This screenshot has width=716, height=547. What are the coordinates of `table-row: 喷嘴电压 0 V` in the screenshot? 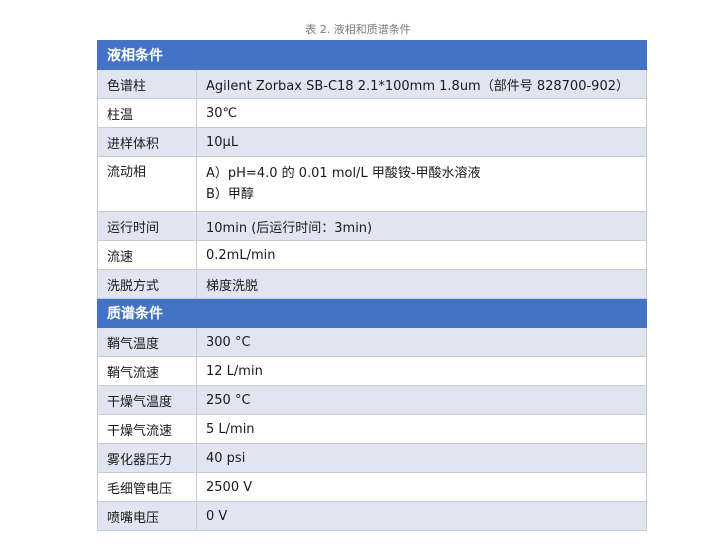 It's located at (372, 516).